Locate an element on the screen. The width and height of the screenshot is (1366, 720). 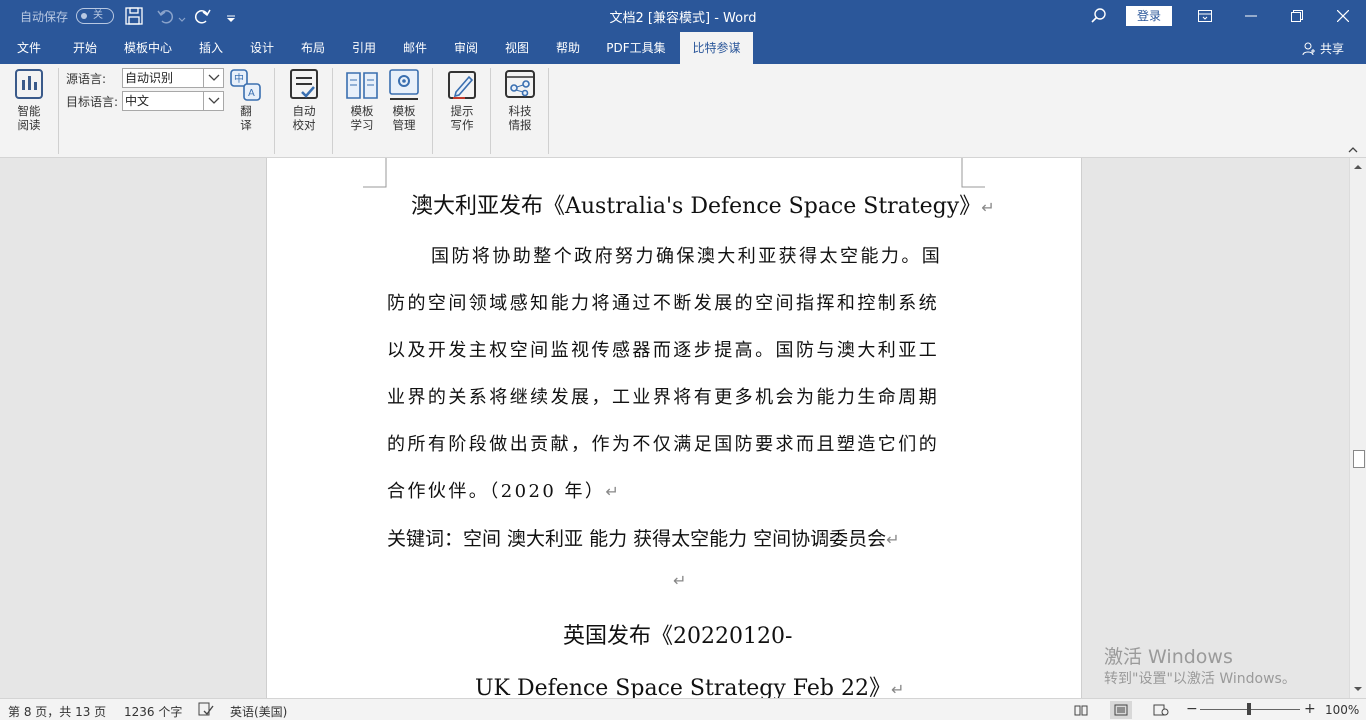
zoom-slider-thumb is located at coordinates (1249, 709).